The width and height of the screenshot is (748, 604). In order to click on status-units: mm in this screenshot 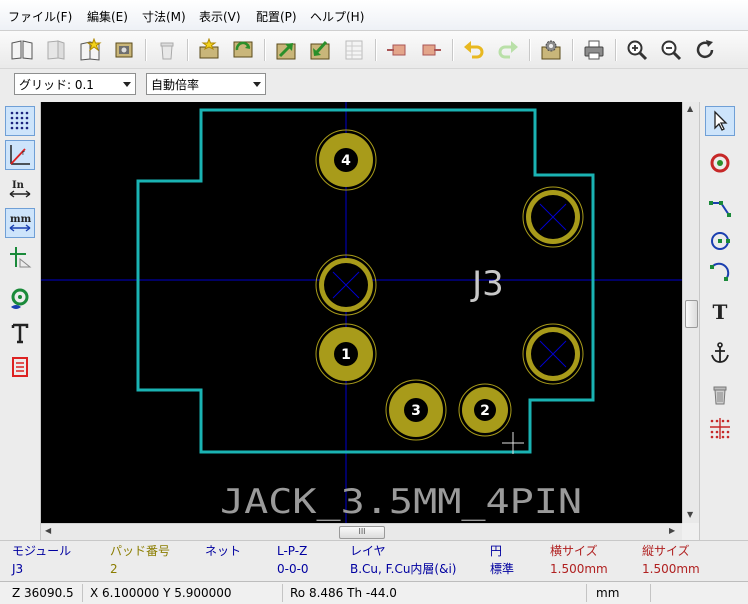, I will do `click(608, 593)`.